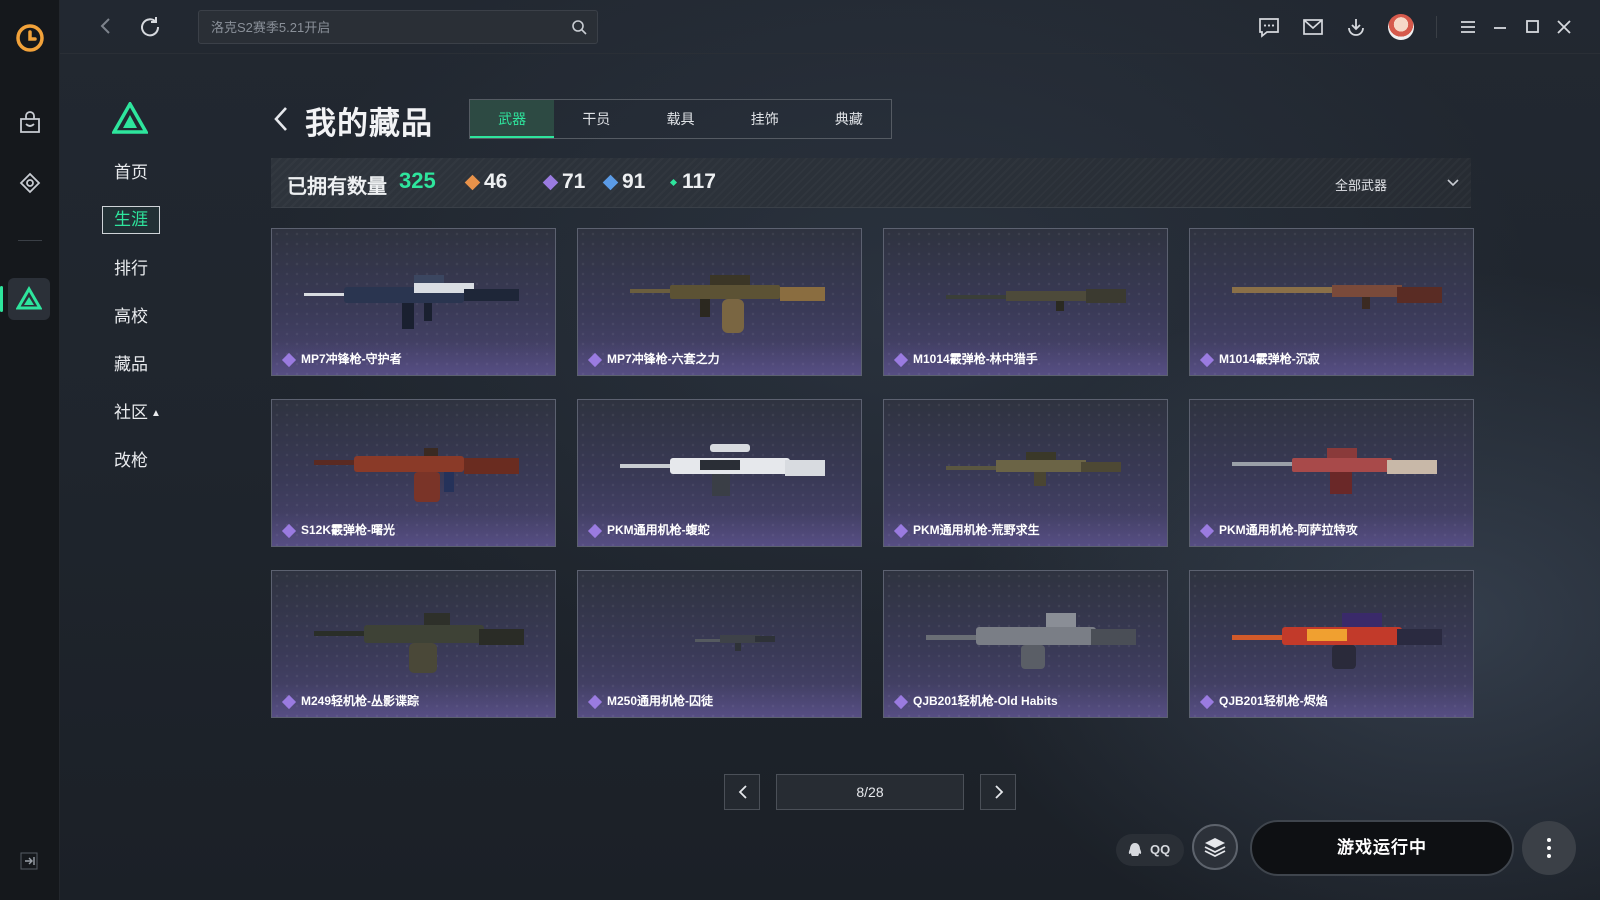  I want to click on weapon-card: M250通用机枪-囚徒, so click(719, 644).